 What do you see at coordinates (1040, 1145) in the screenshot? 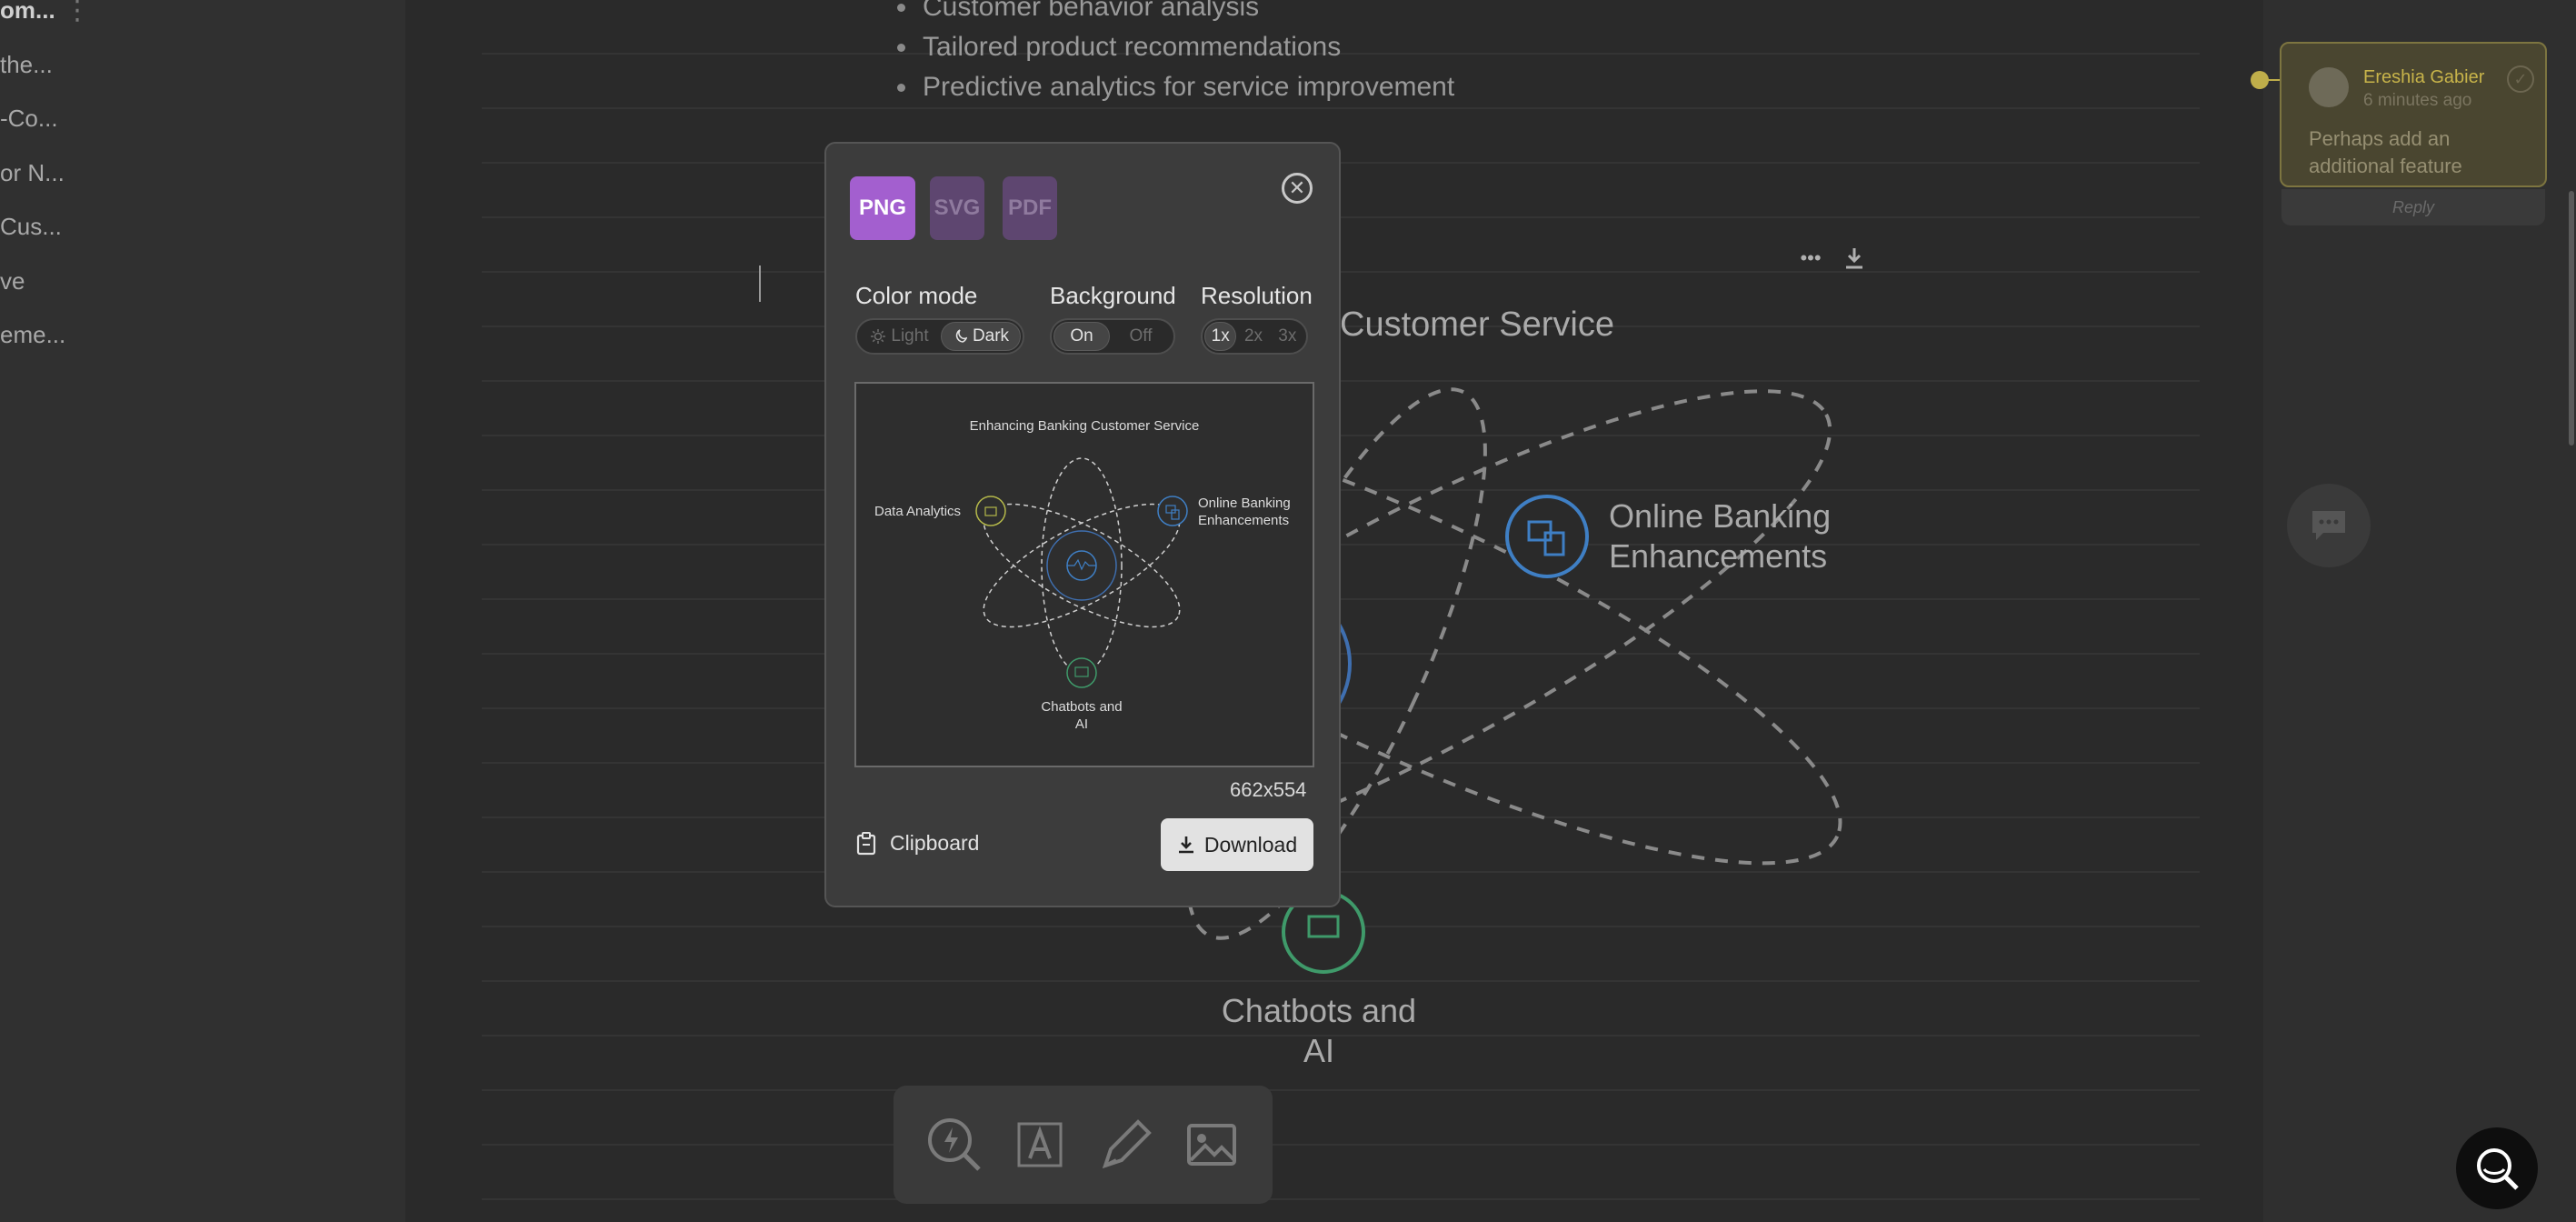
I see `text-box-icon` at bounding box center [1040, 1145].